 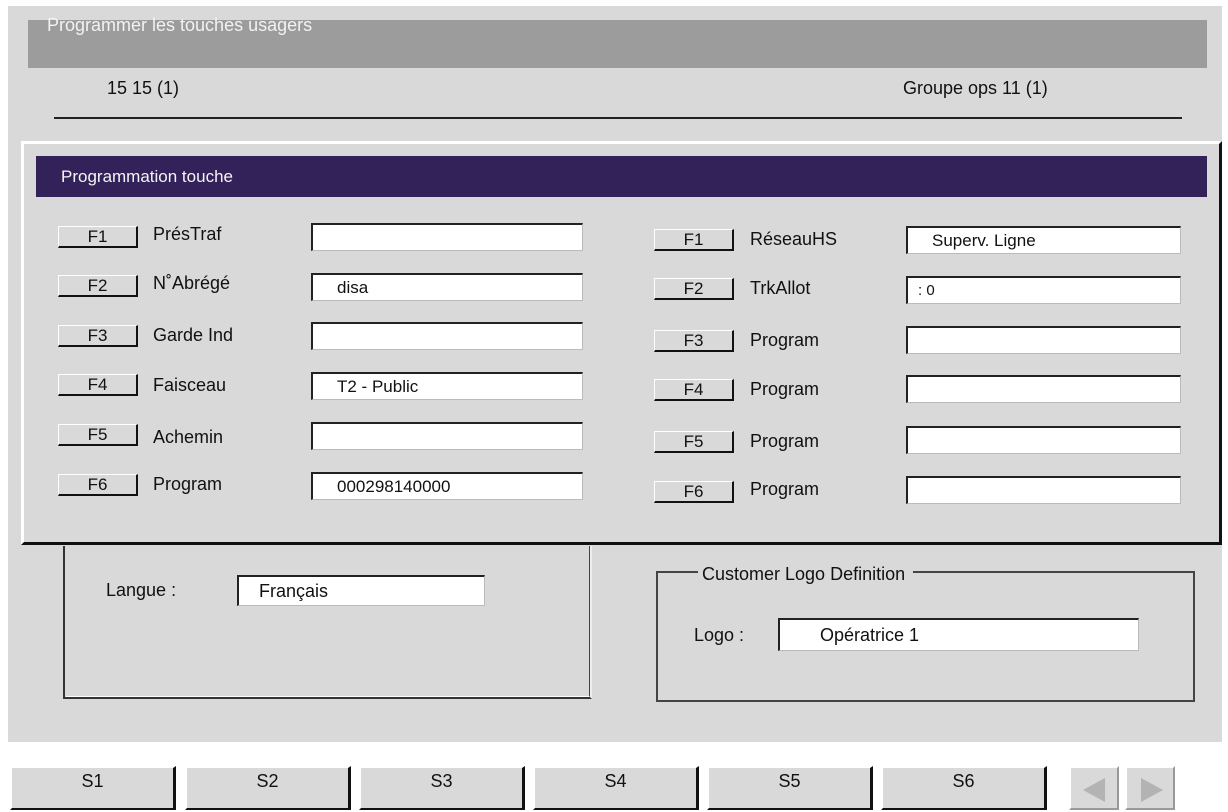 I want to click on right-arrow-icon, so click(x=1152, y=790).